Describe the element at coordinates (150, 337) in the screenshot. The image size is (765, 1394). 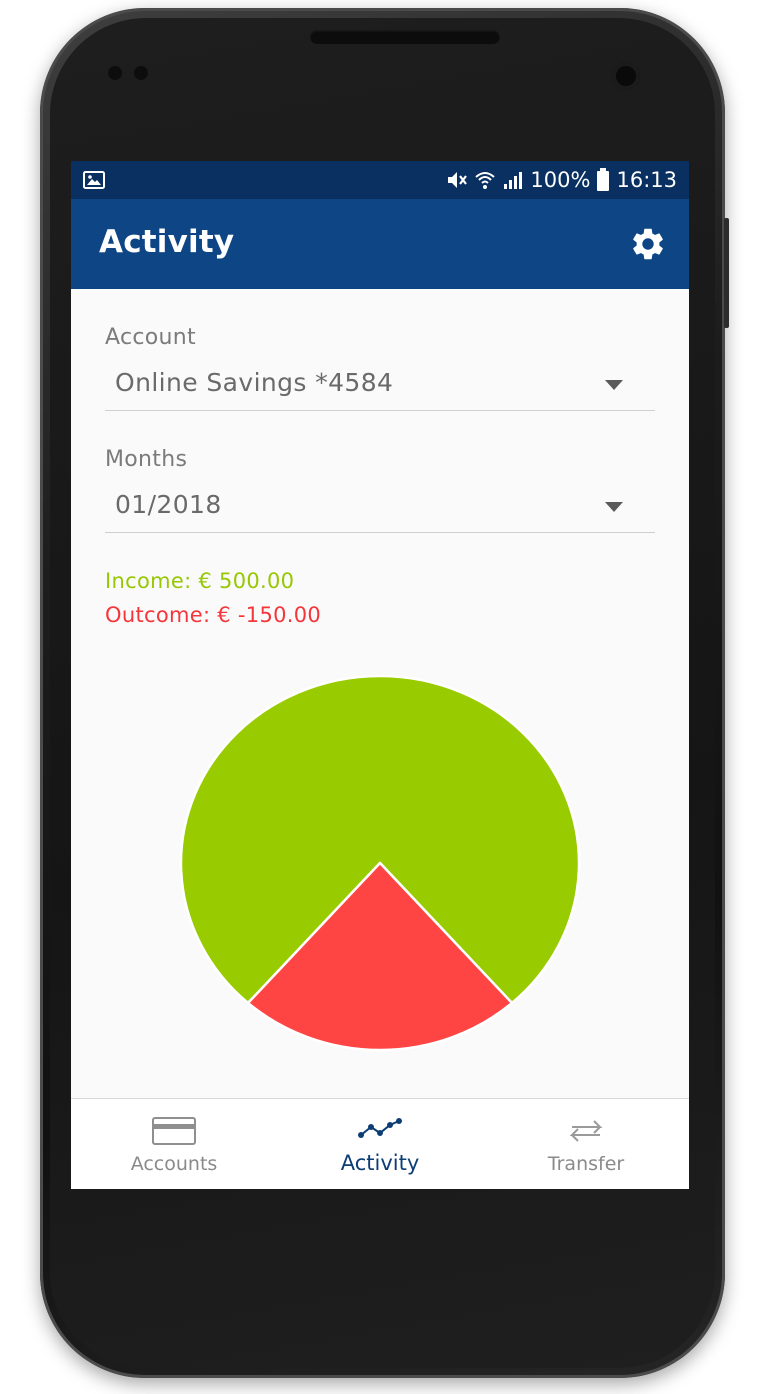
I see `account-label: Account` at that location.